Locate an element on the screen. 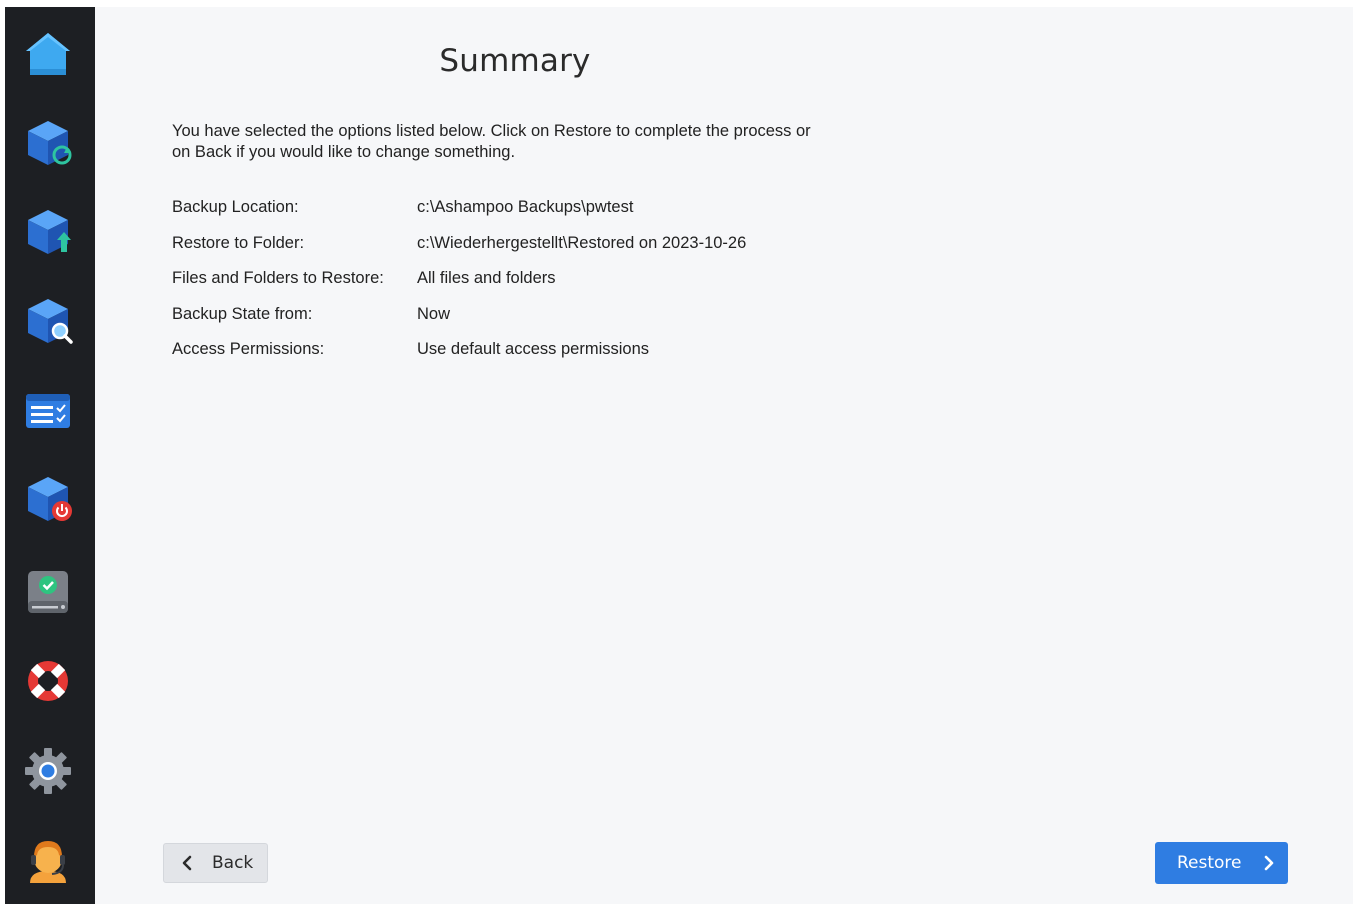  summary-value: c:\Ashampoo Backups\pwtest is located at coordinates (525, 207).